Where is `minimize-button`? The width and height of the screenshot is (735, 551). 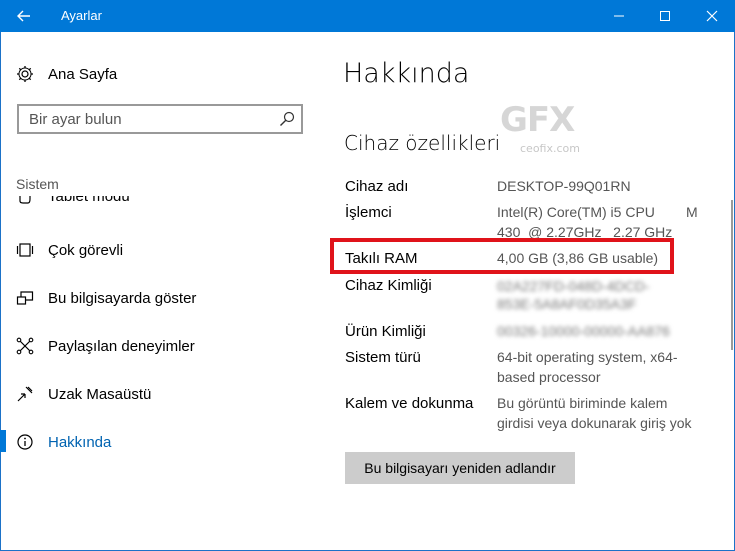
minimize-button is located at coordinates (619, 16).